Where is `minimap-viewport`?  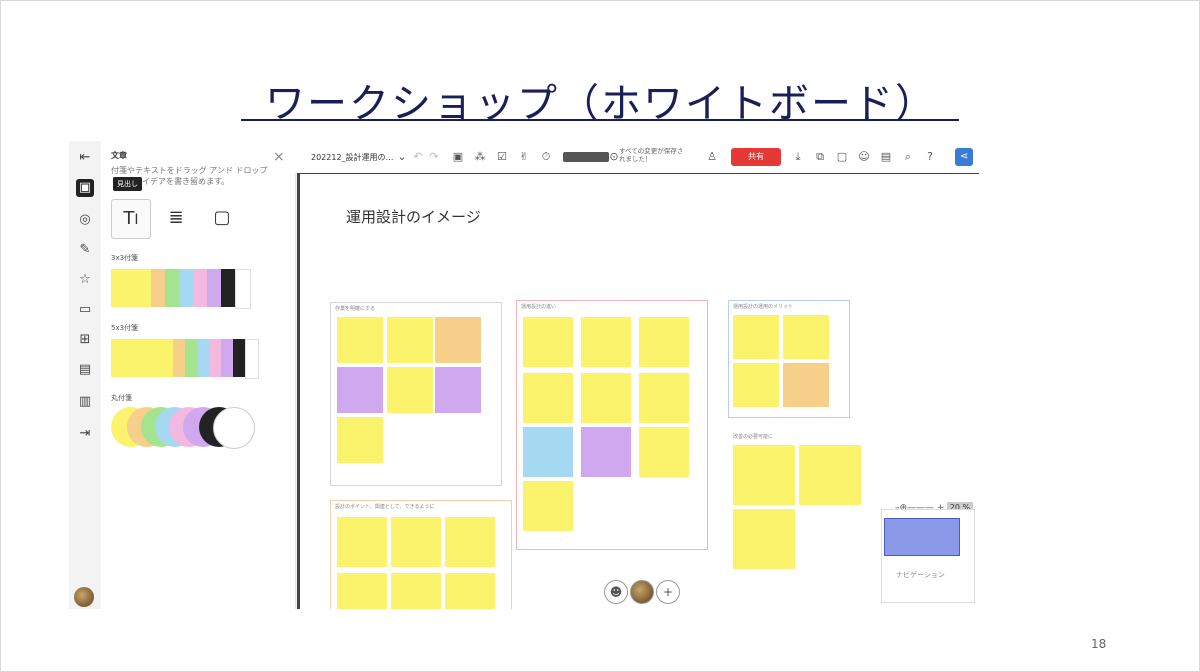
minimap-viewport is located at coordinates (922, 537).